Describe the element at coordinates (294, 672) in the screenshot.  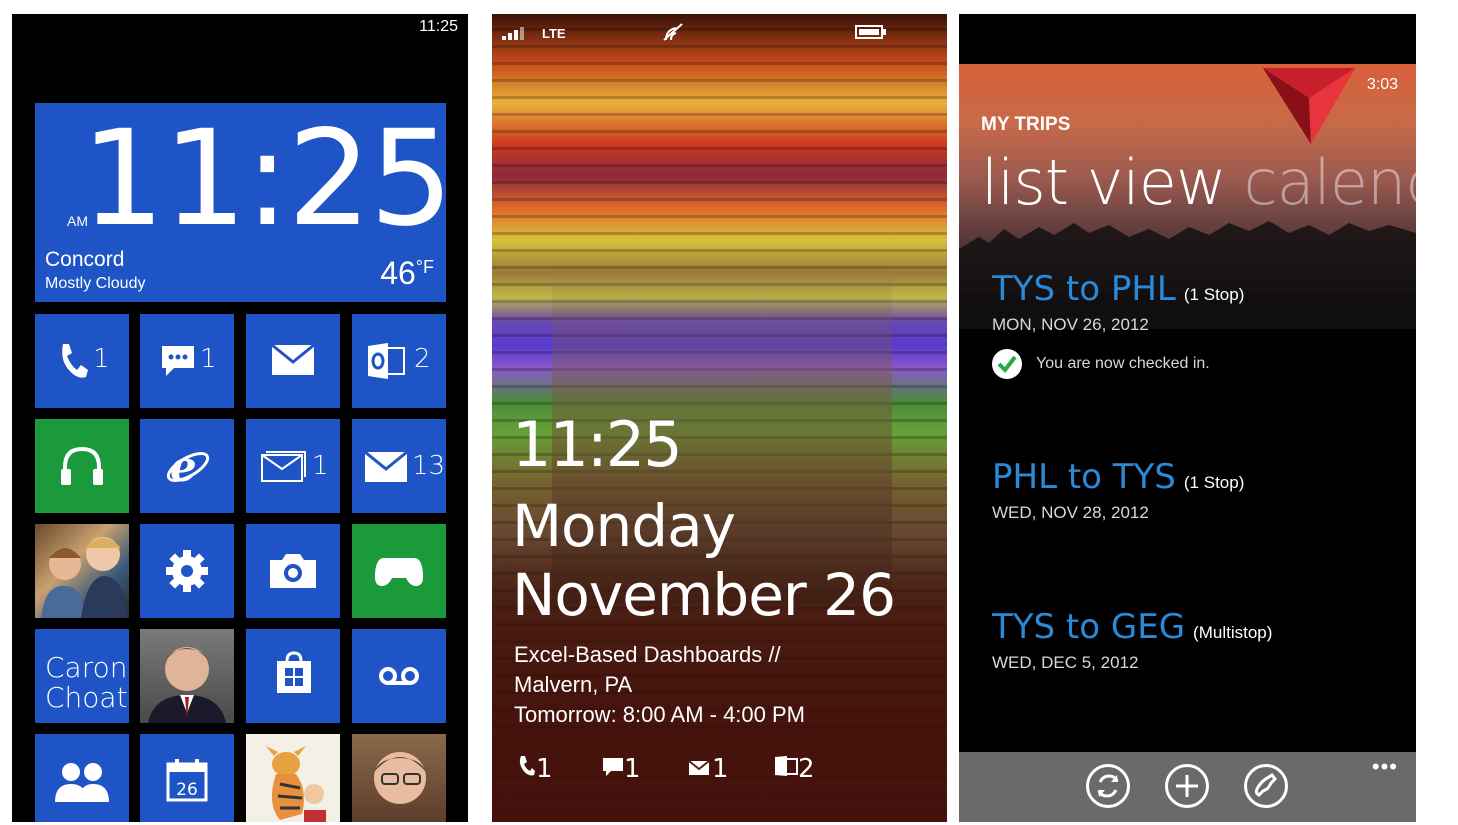
I see `store-bag-icon` at that location.